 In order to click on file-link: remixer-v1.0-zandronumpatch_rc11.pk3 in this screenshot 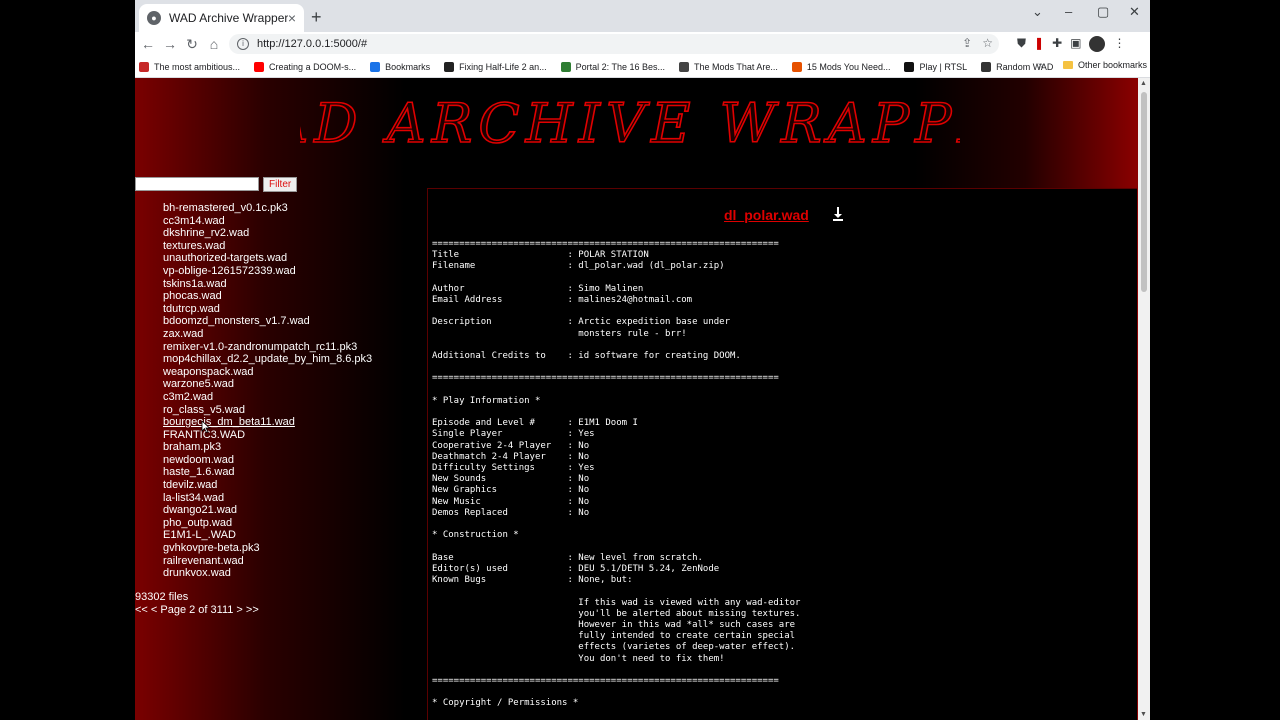, I will do `click(267, 347)`.